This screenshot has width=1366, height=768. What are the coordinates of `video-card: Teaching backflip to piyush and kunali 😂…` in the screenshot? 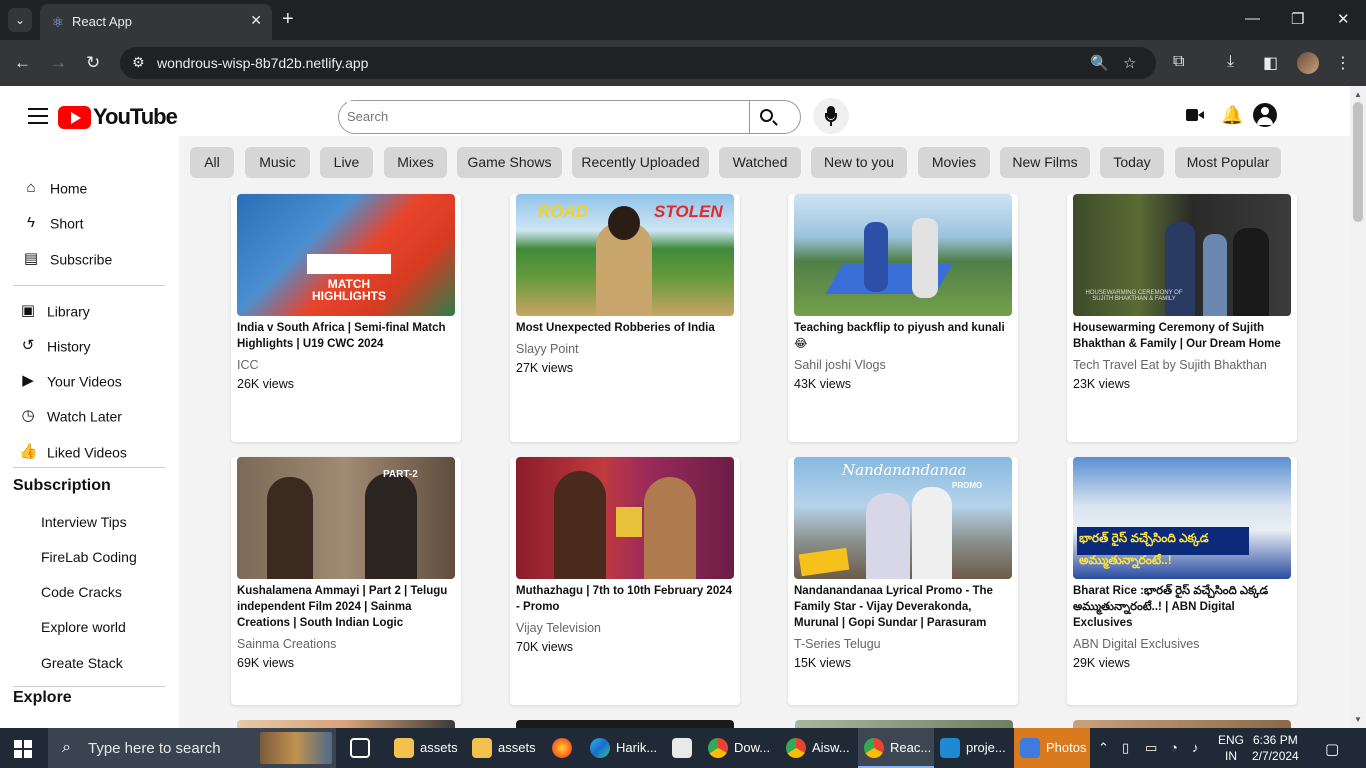 It's located at (903, 318).